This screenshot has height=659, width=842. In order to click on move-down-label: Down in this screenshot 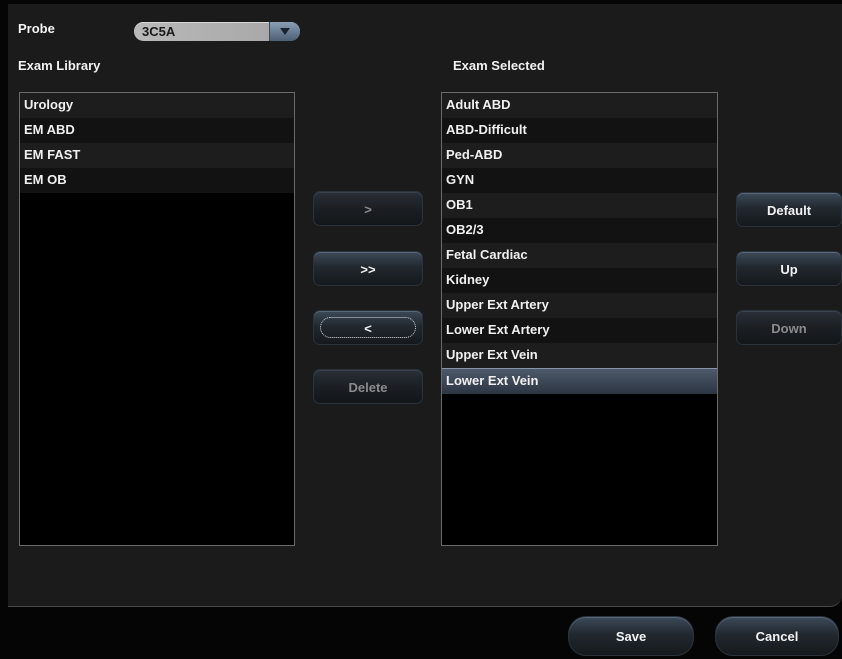, I will do `click(789, 328)`.